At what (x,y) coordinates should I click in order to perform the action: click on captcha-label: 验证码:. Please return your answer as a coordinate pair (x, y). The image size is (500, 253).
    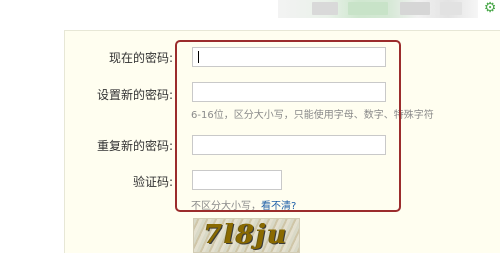
    Looking at the image, I should click on (152, 182).